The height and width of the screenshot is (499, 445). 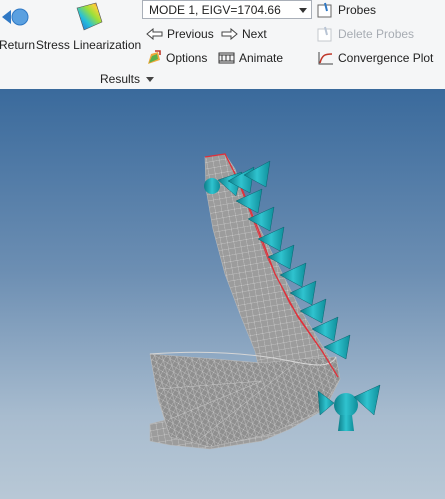 I want to click on delete-probes-label: Delete Probes, so click(x=376, y=34).